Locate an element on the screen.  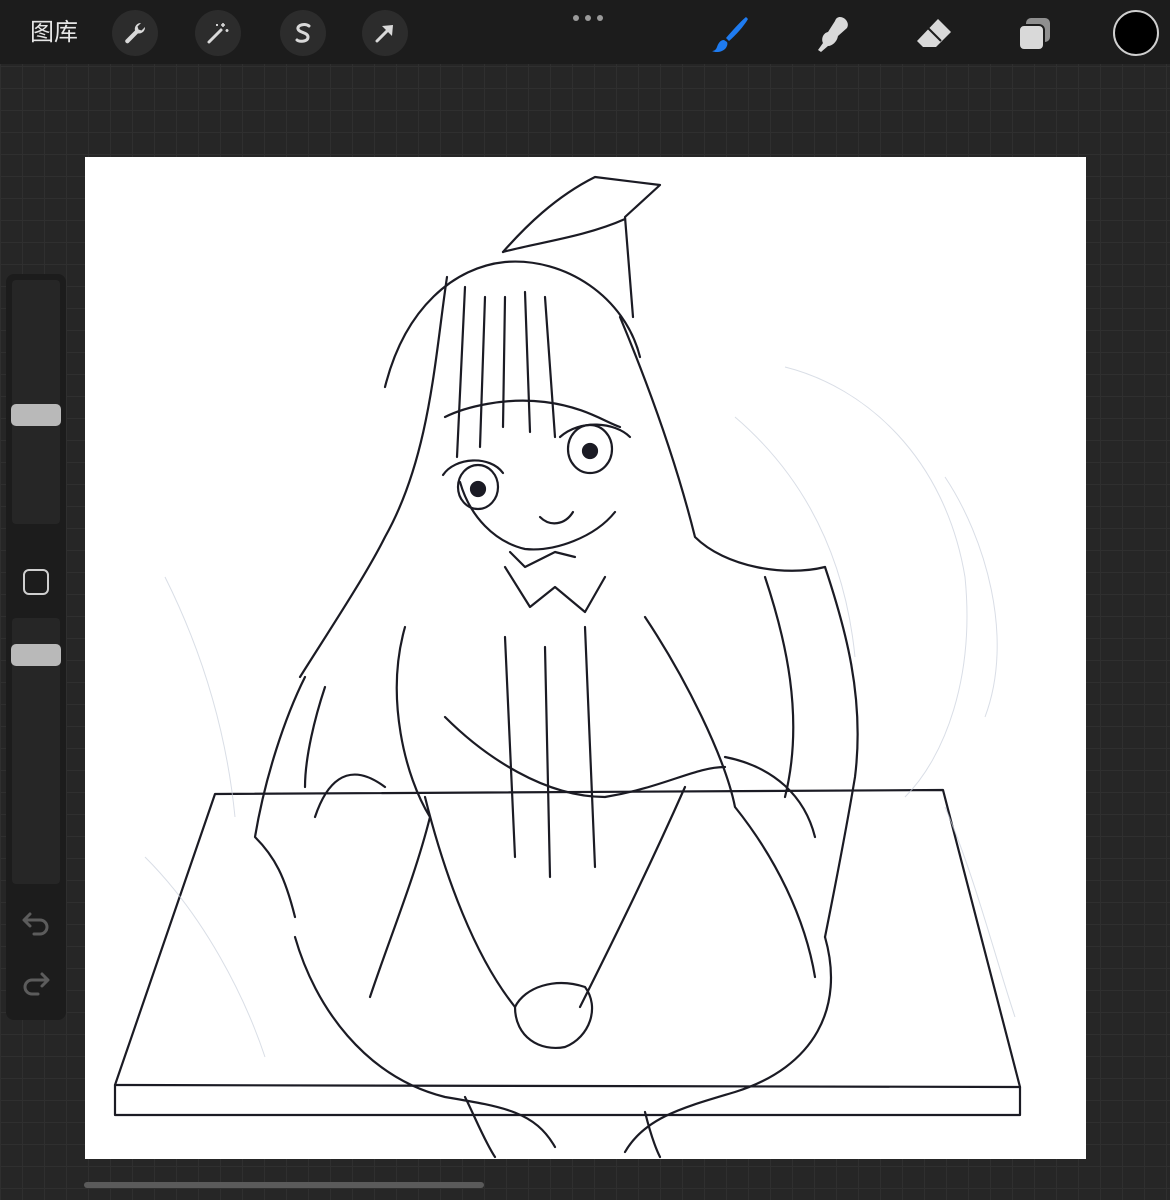
brush-size-slider-thumb is located at coordinates (36, 415).